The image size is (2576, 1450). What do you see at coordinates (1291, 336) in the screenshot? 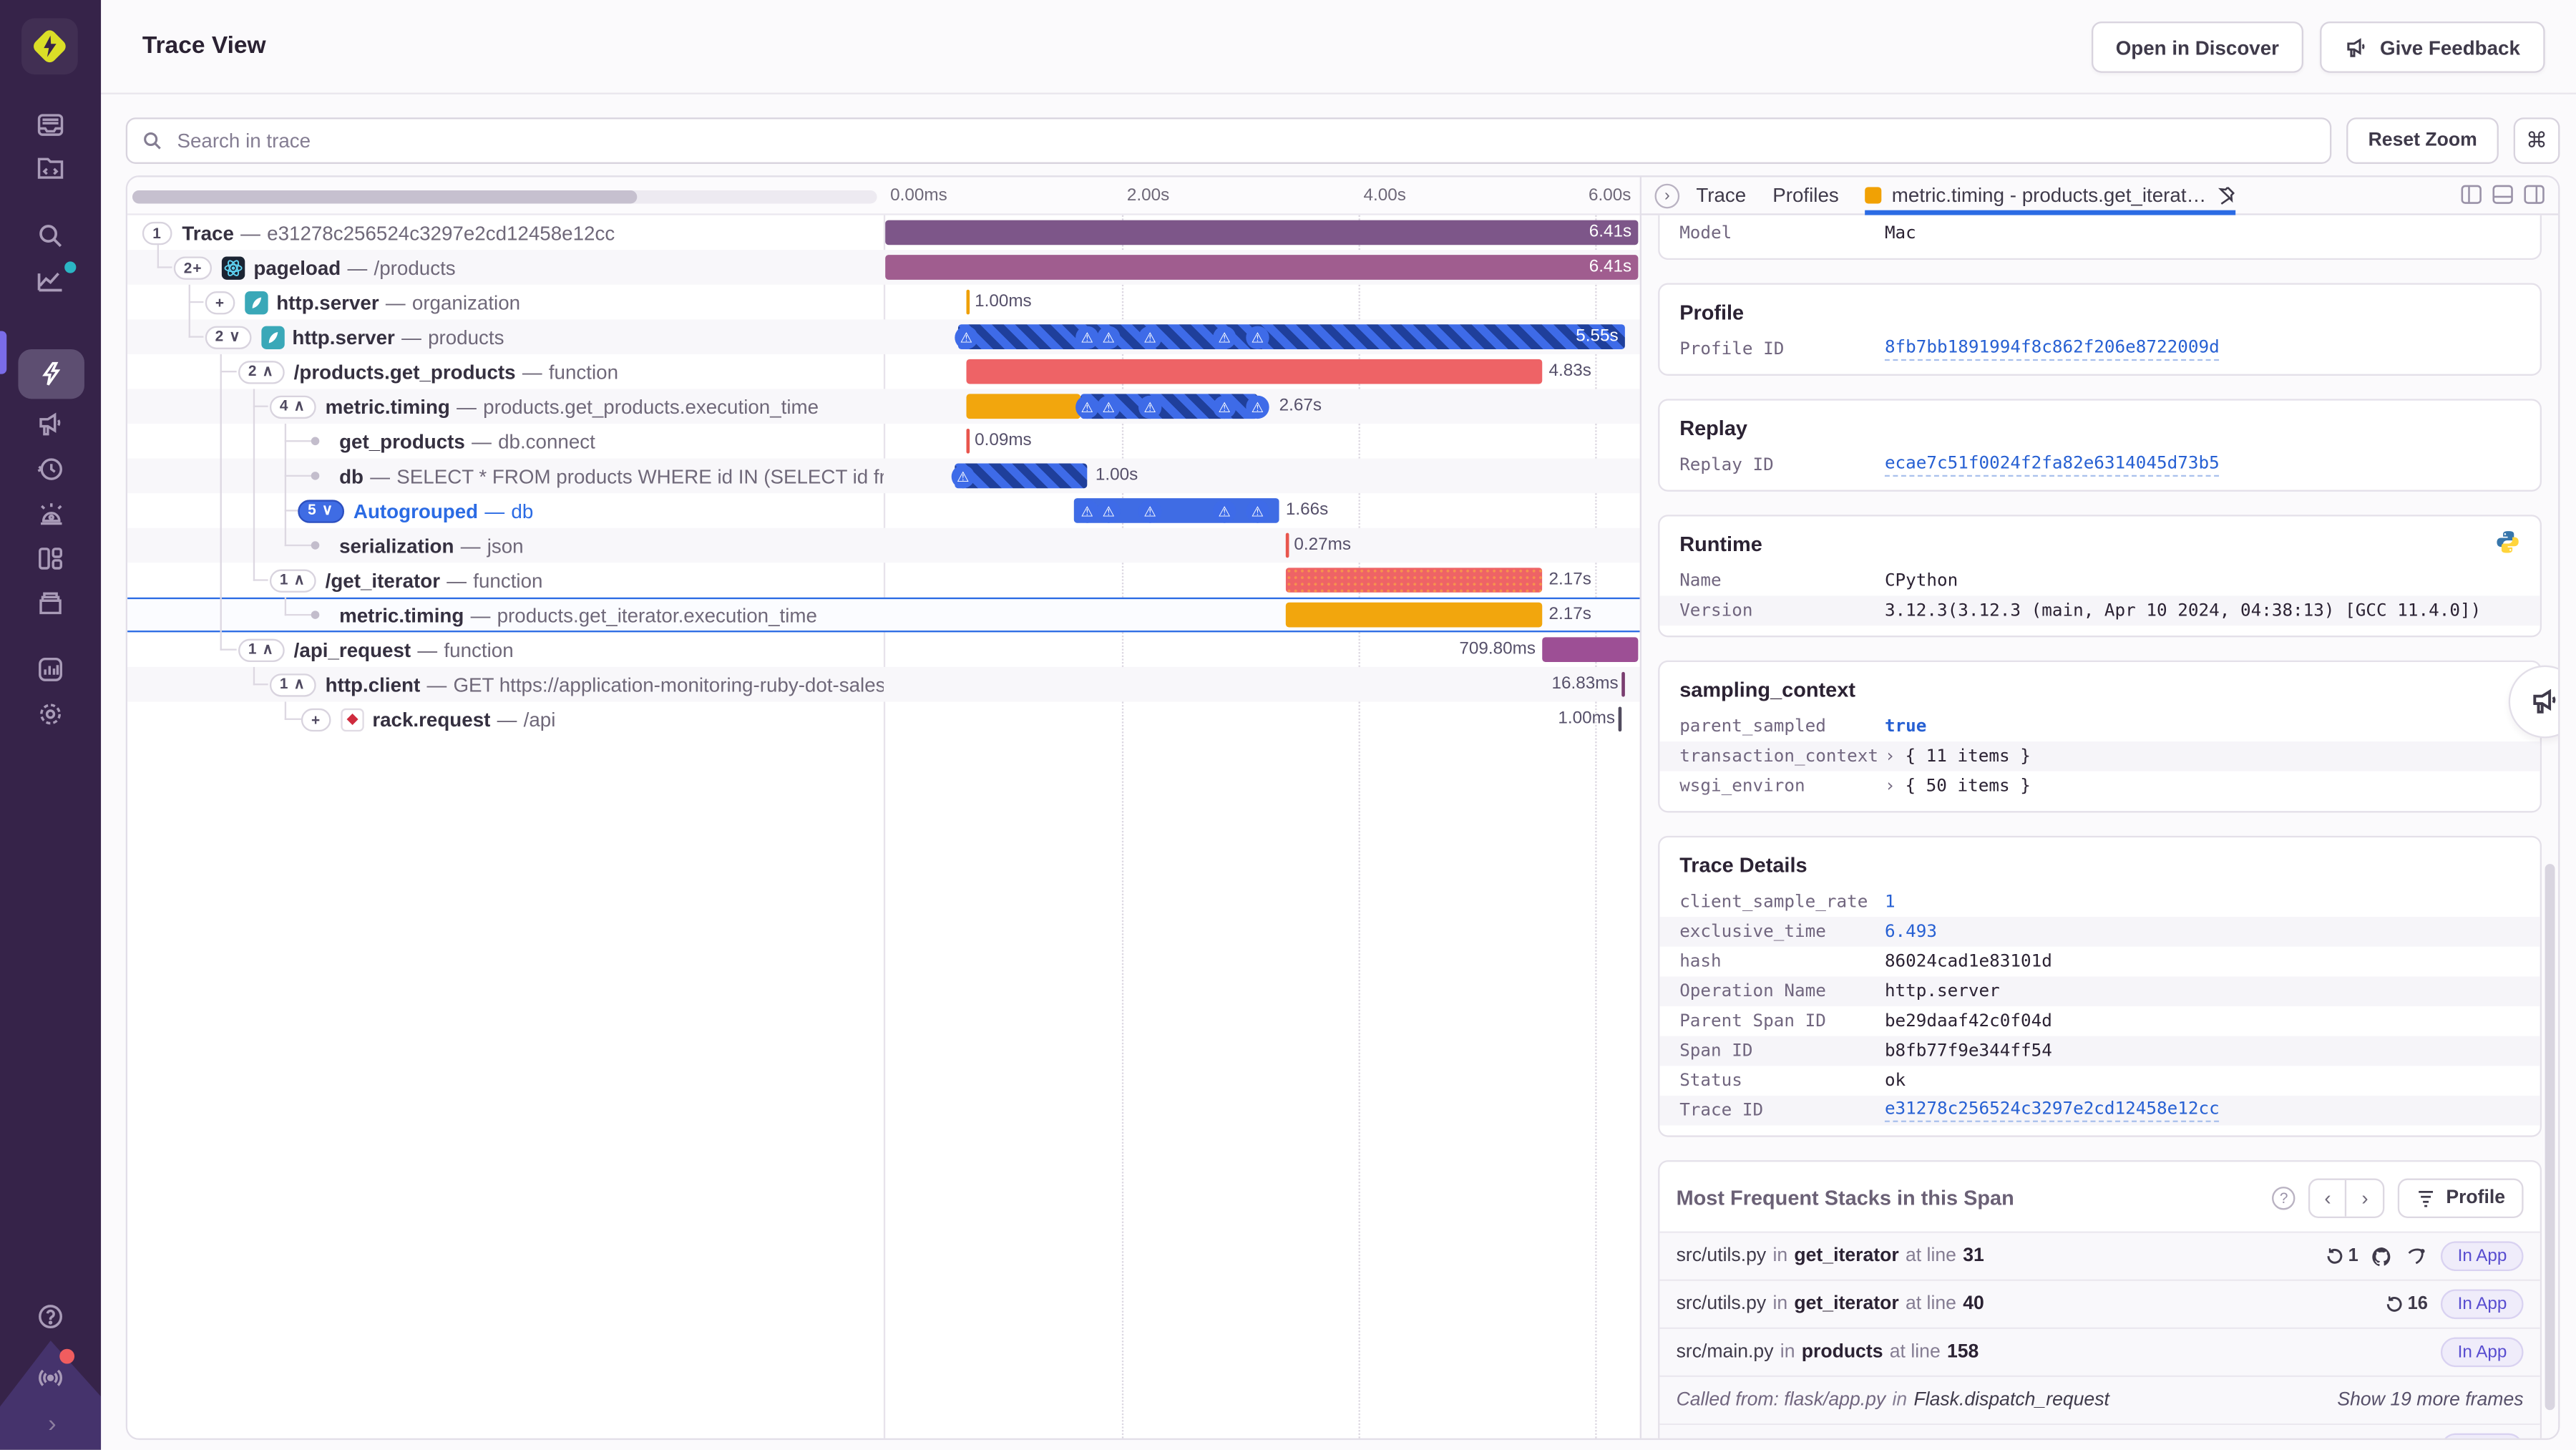
I see `span-bar-missing-instrumentation: 5.55s` at bounding box center [1291, 336].